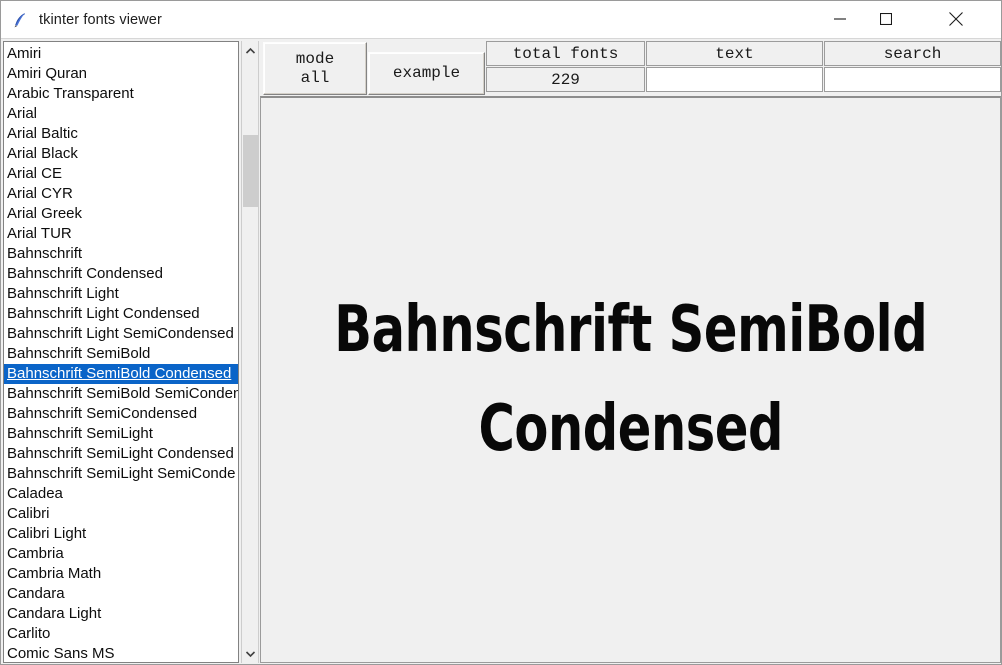 The height and width of the screenshot is (665, 1002). Describe the element at coordinates (121, 194) in the screenshot. I see `font-list-item: Arial CYR` at that location.